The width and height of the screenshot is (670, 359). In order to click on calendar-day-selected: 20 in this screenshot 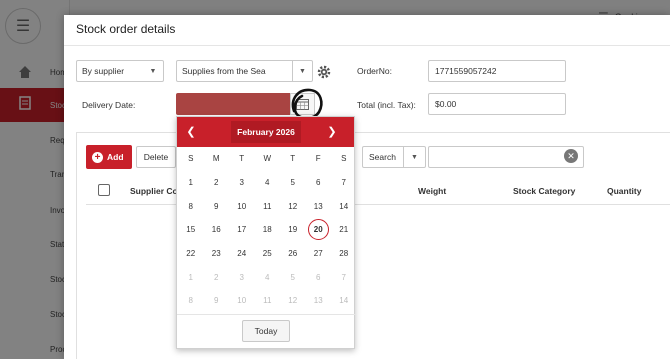, I will do `click(319, 230)`.